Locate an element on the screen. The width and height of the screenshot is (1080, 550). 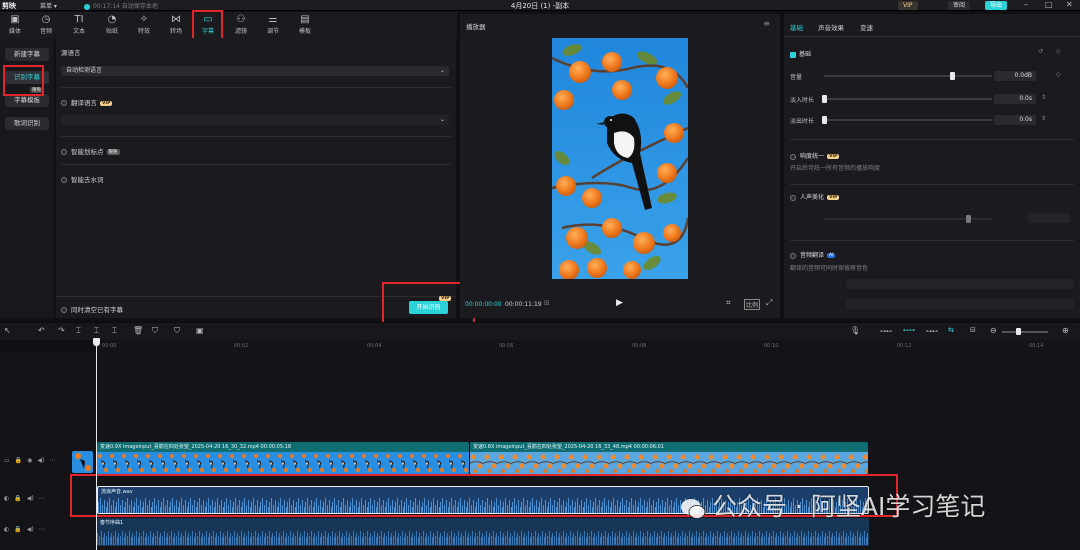
export-button: 导出 is located at coordinates (996, 5).